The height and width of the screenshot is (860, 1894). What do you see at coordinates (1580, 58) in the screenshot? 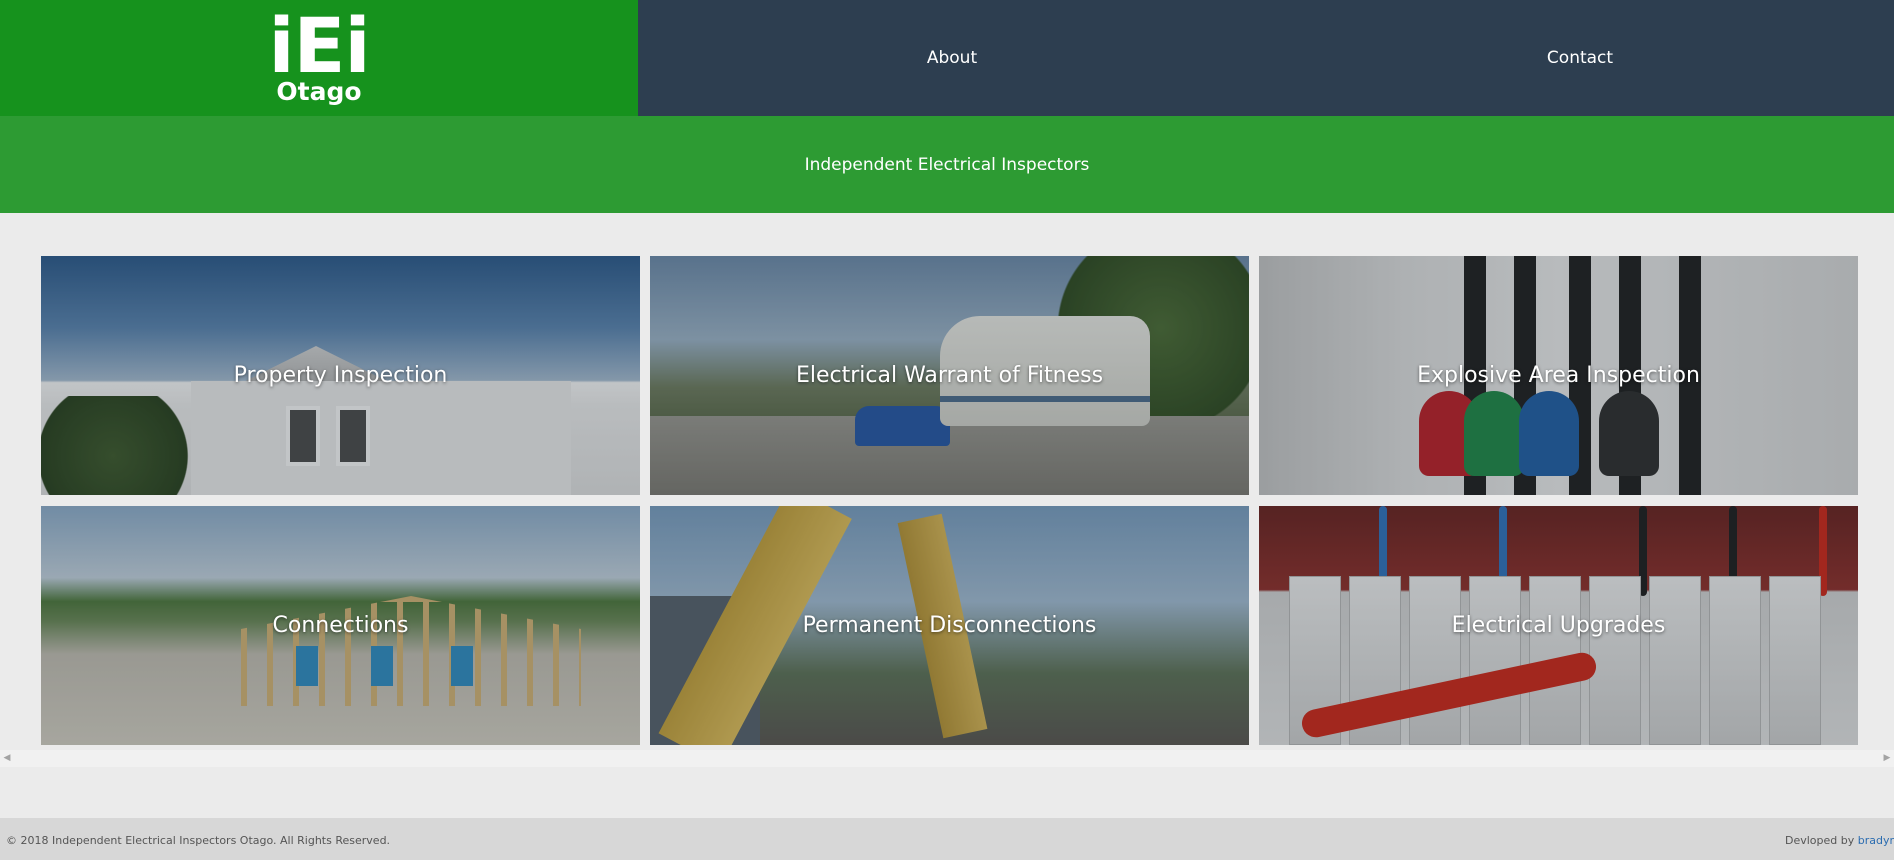
I see `nav-contact-link: Contact` at bounding box center [1580, 58].